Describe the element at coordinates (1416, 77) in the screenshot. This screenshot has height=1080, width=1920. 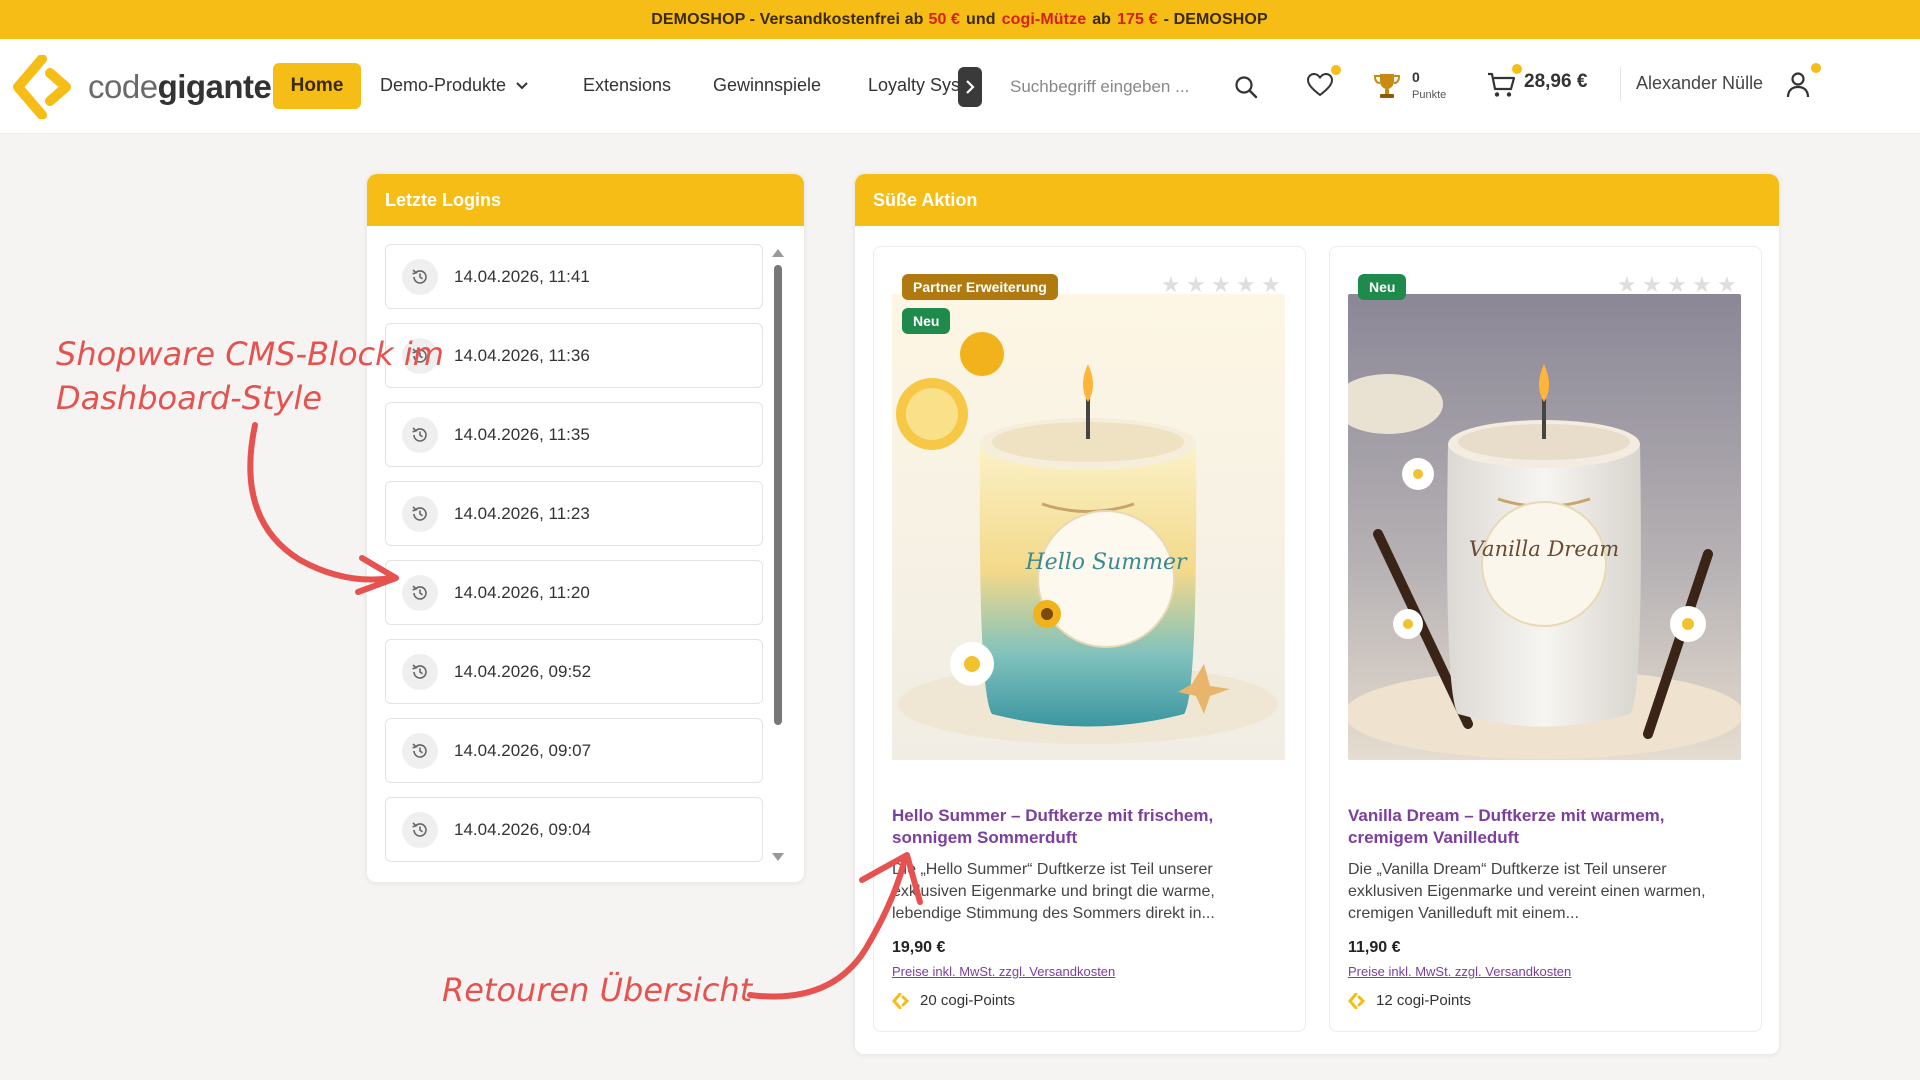
I see `points-value: 0` at that location.